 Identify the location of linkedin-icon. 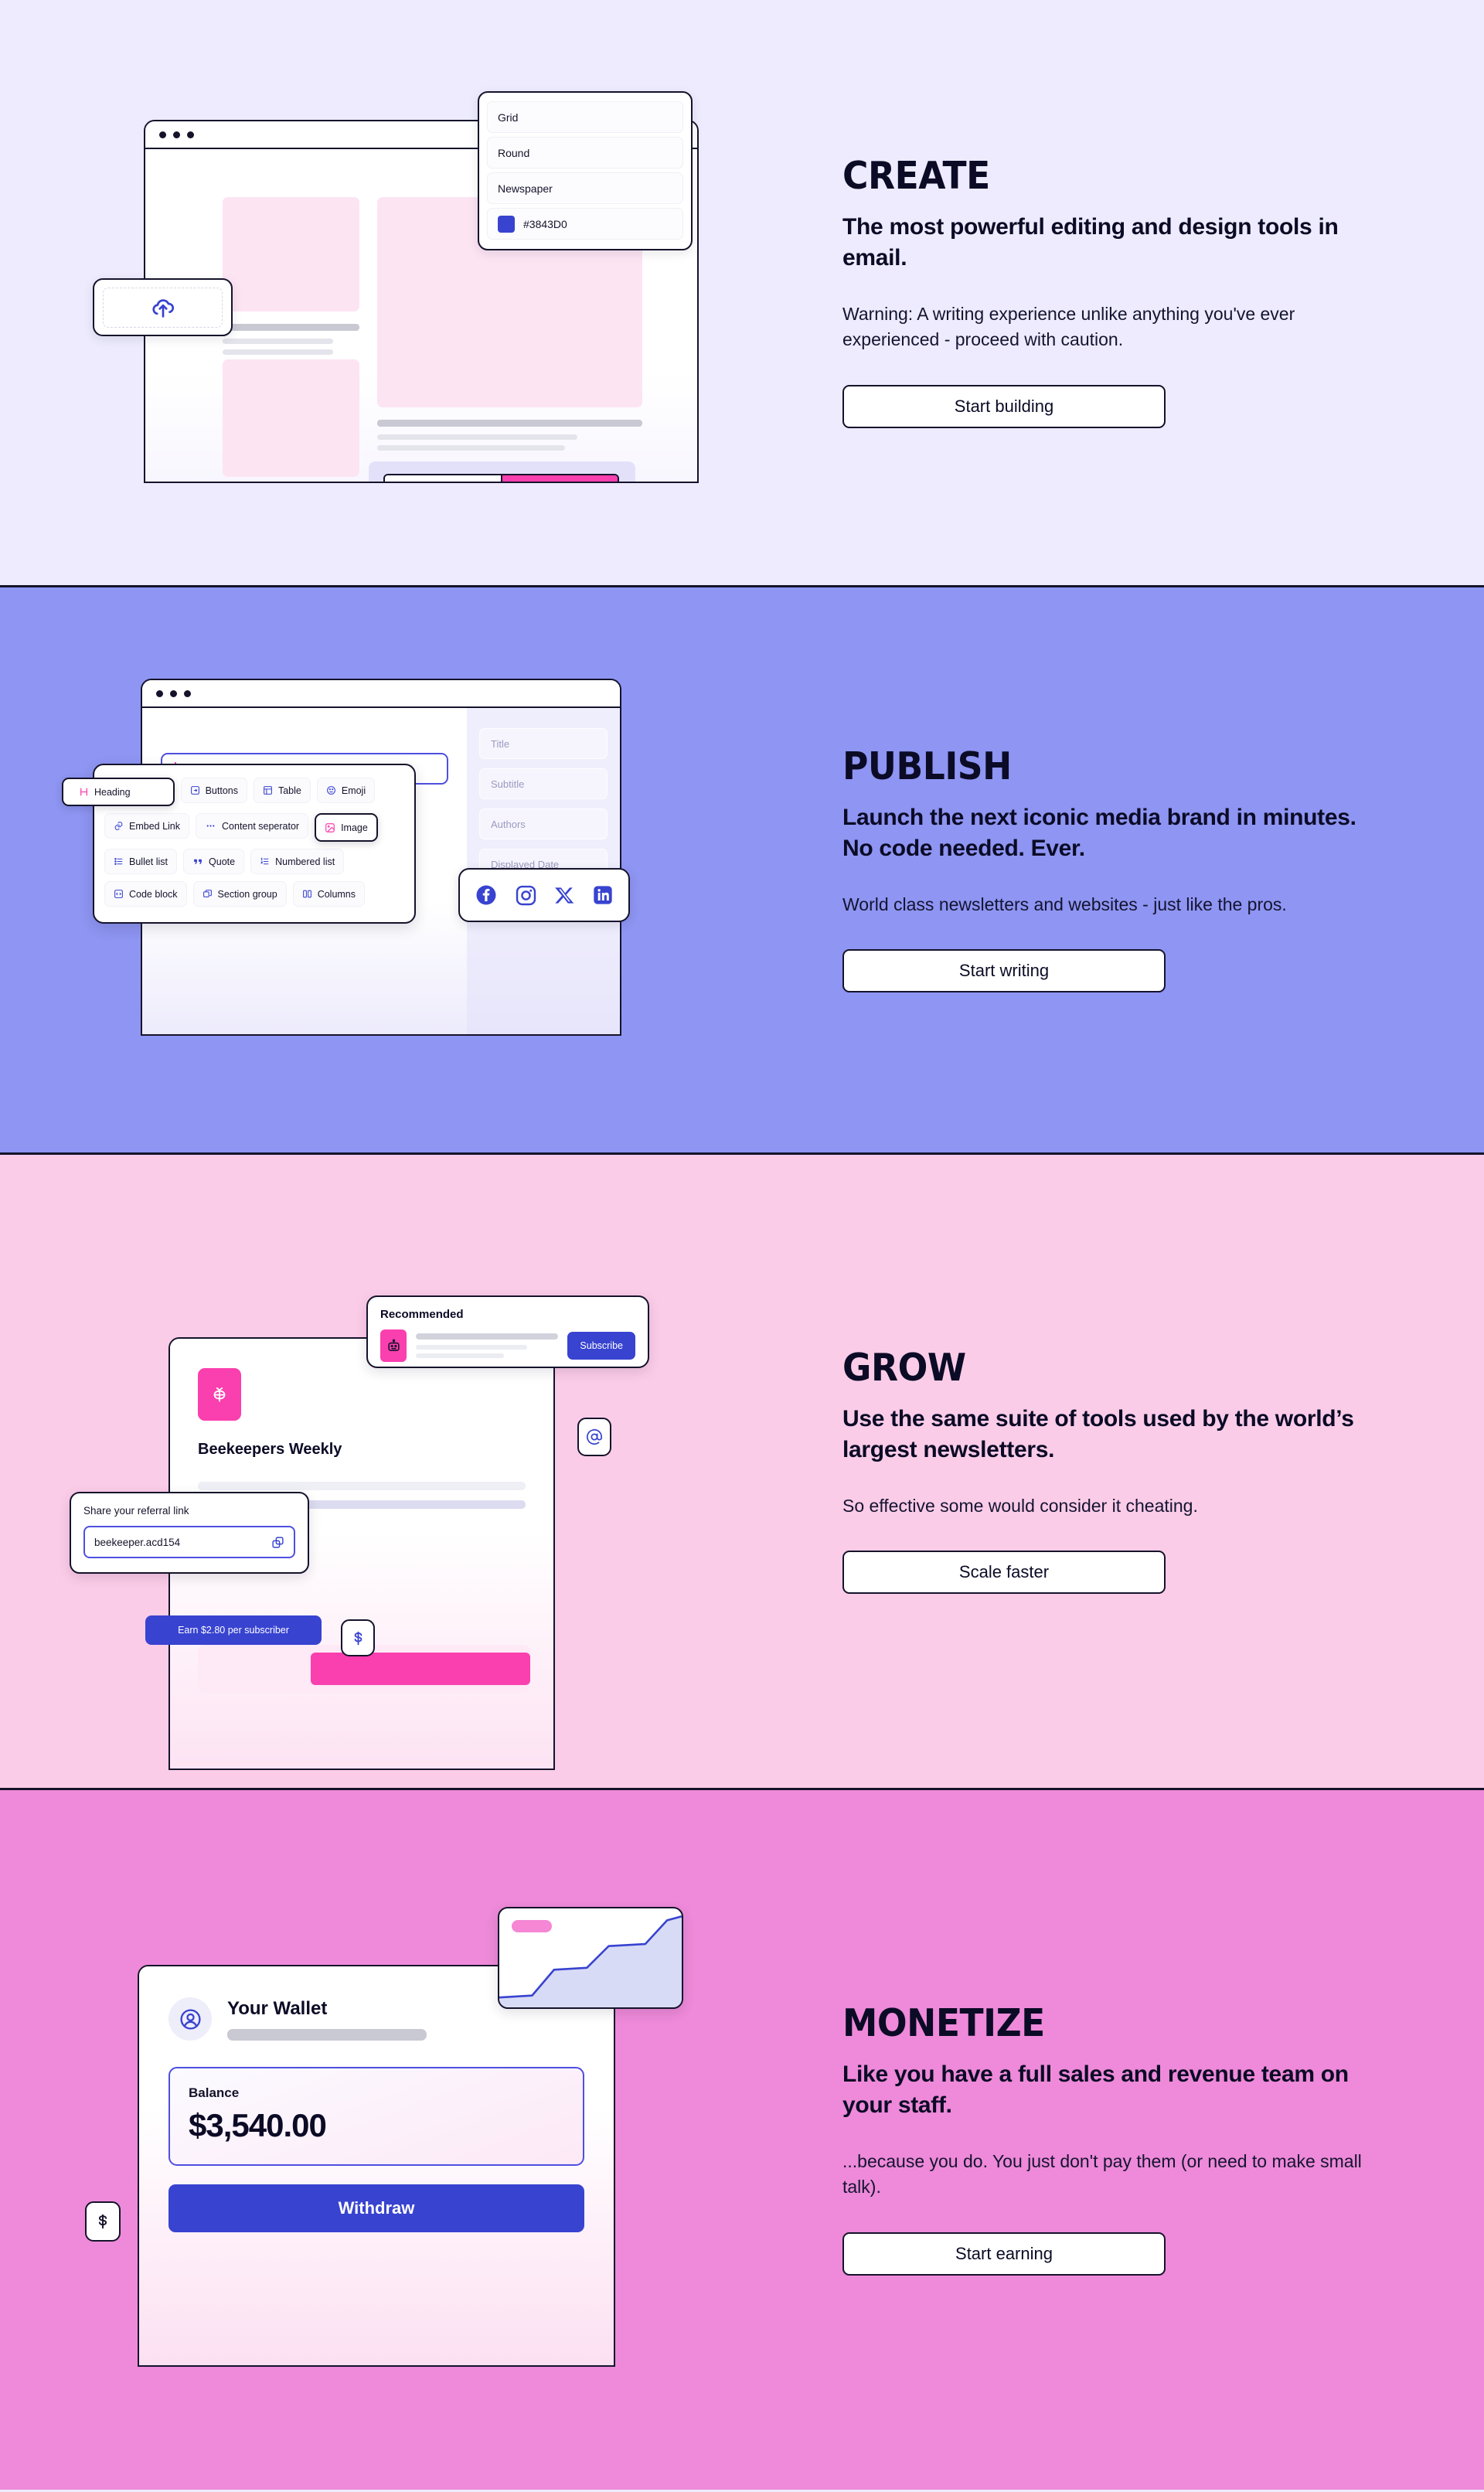
(603, 895).